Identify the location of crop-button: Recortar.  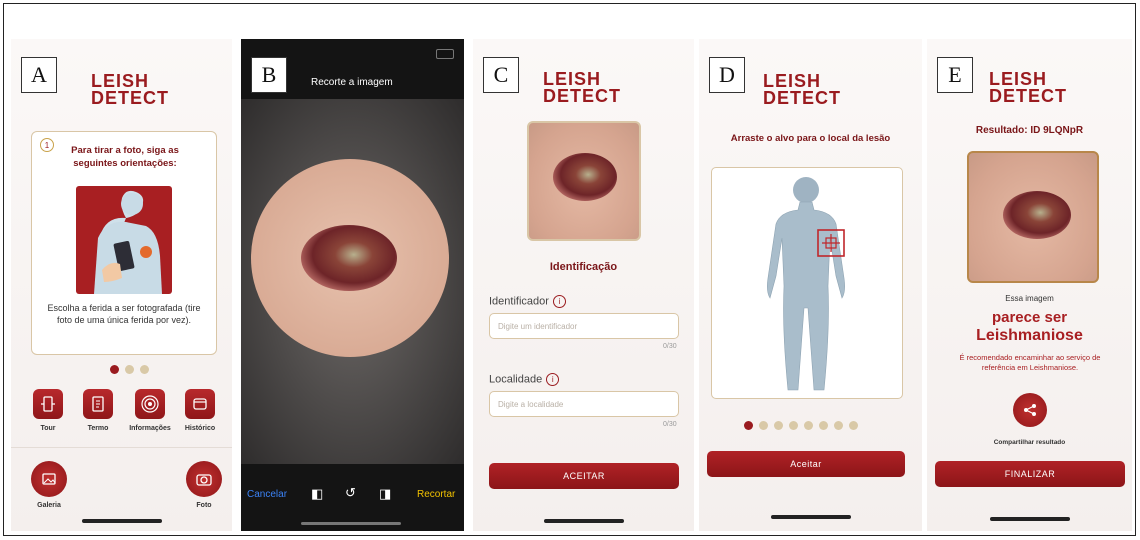
(436, 494).